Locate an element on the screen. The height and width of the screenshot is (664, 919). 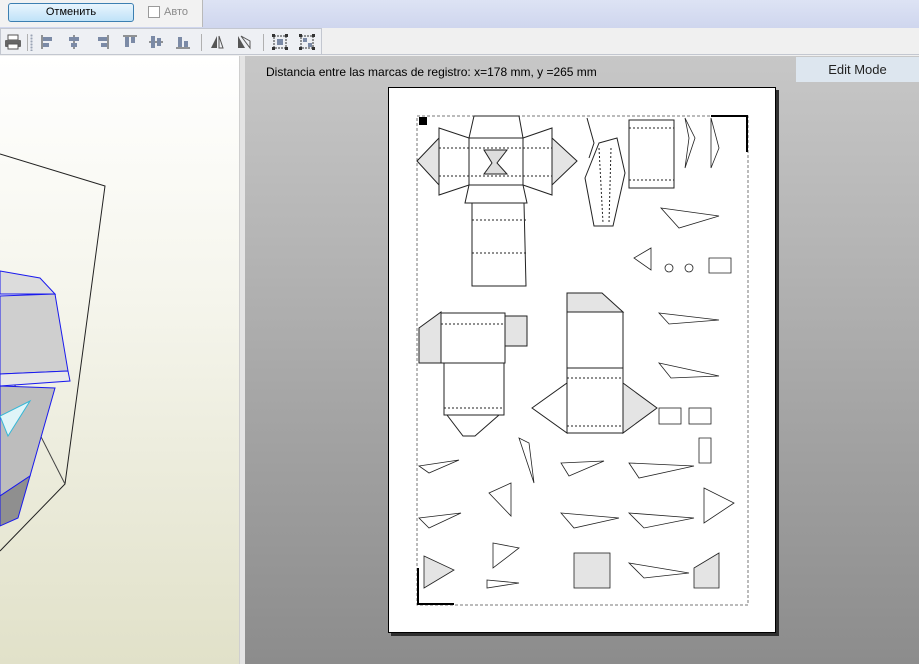
part-cabin-top is located at coordinates (497, 201).